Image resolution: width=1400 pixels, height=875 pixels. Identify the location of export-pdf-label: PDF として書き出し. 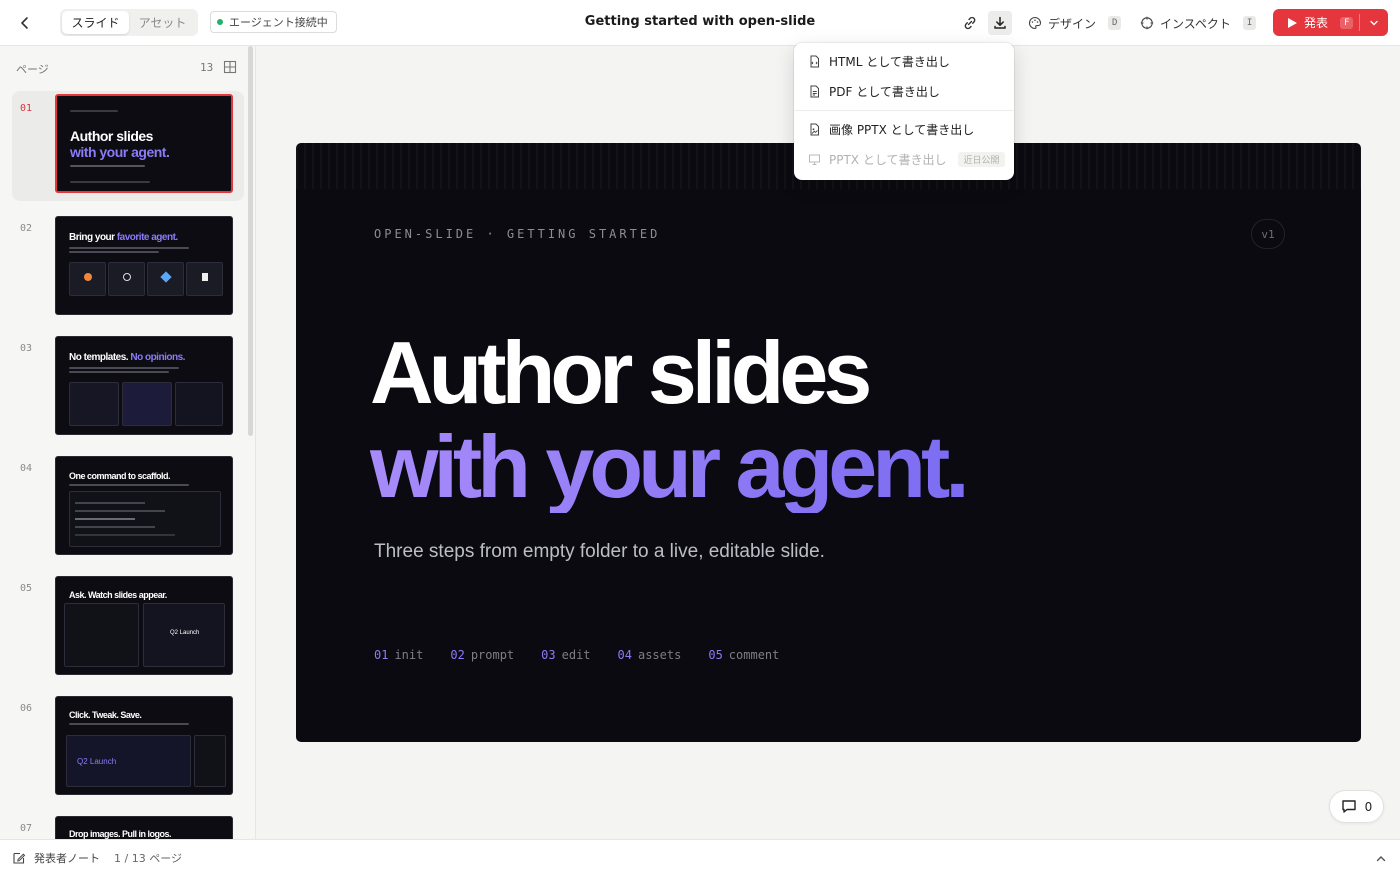
(884, 91).